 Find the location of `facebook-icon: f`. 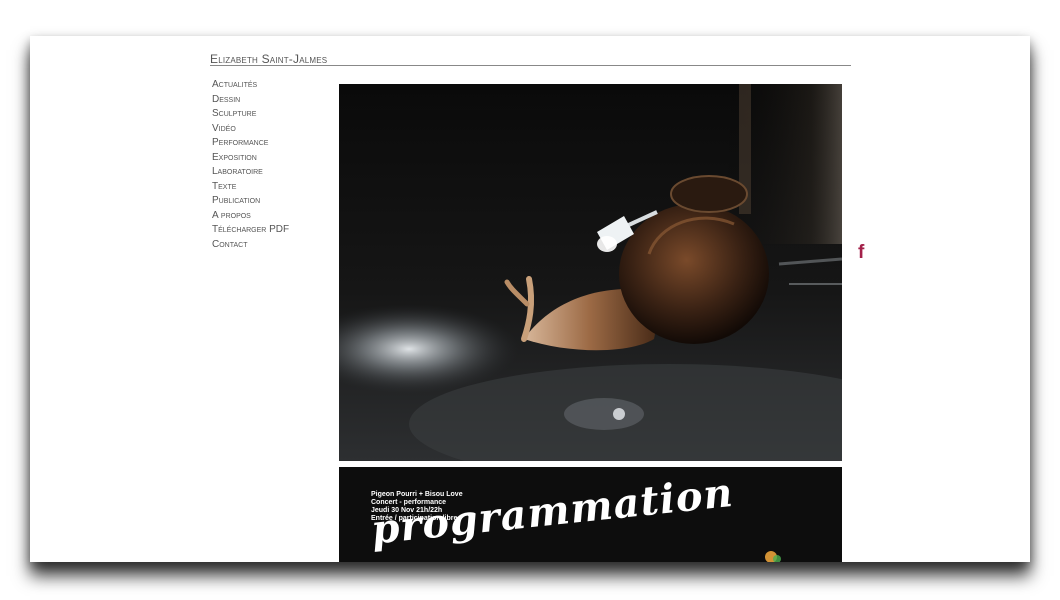

facebook-icon: f is located at coordinates (861, 253).